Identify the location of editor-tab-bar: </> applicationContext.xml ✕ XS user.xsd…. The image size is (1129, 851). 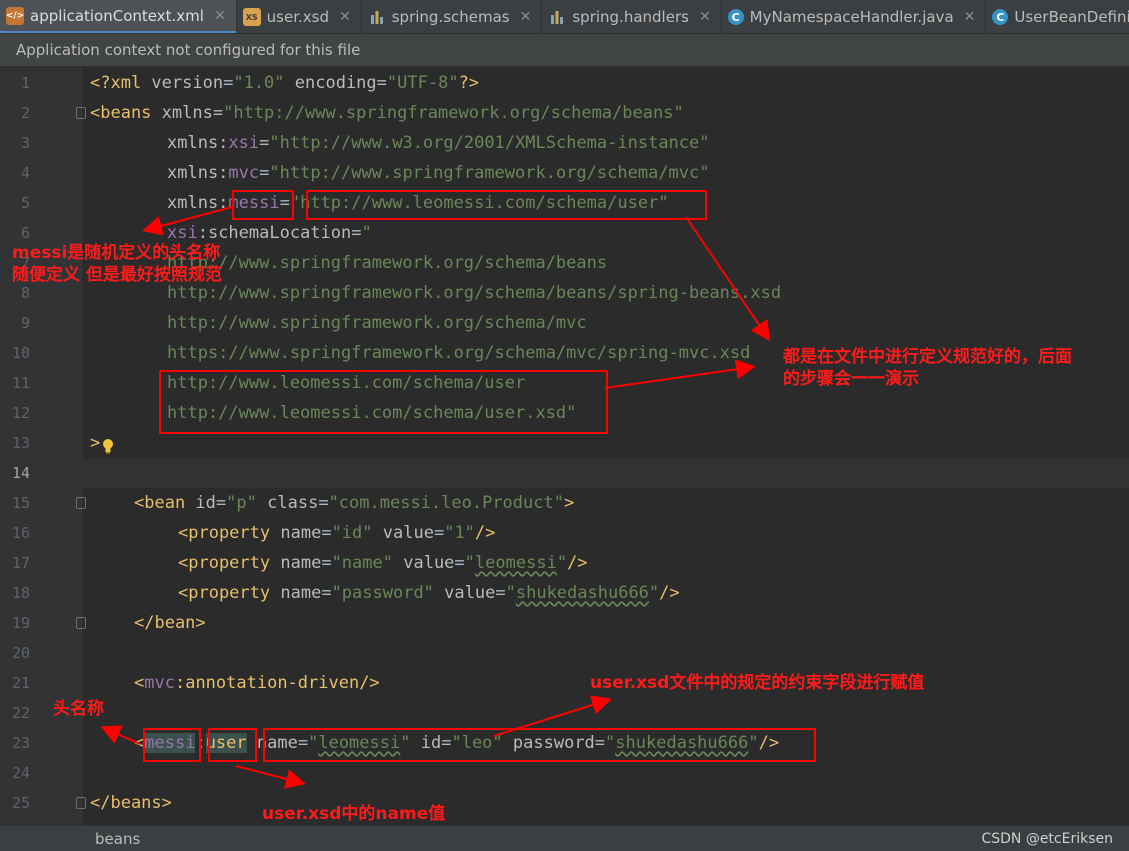
(564, 17).